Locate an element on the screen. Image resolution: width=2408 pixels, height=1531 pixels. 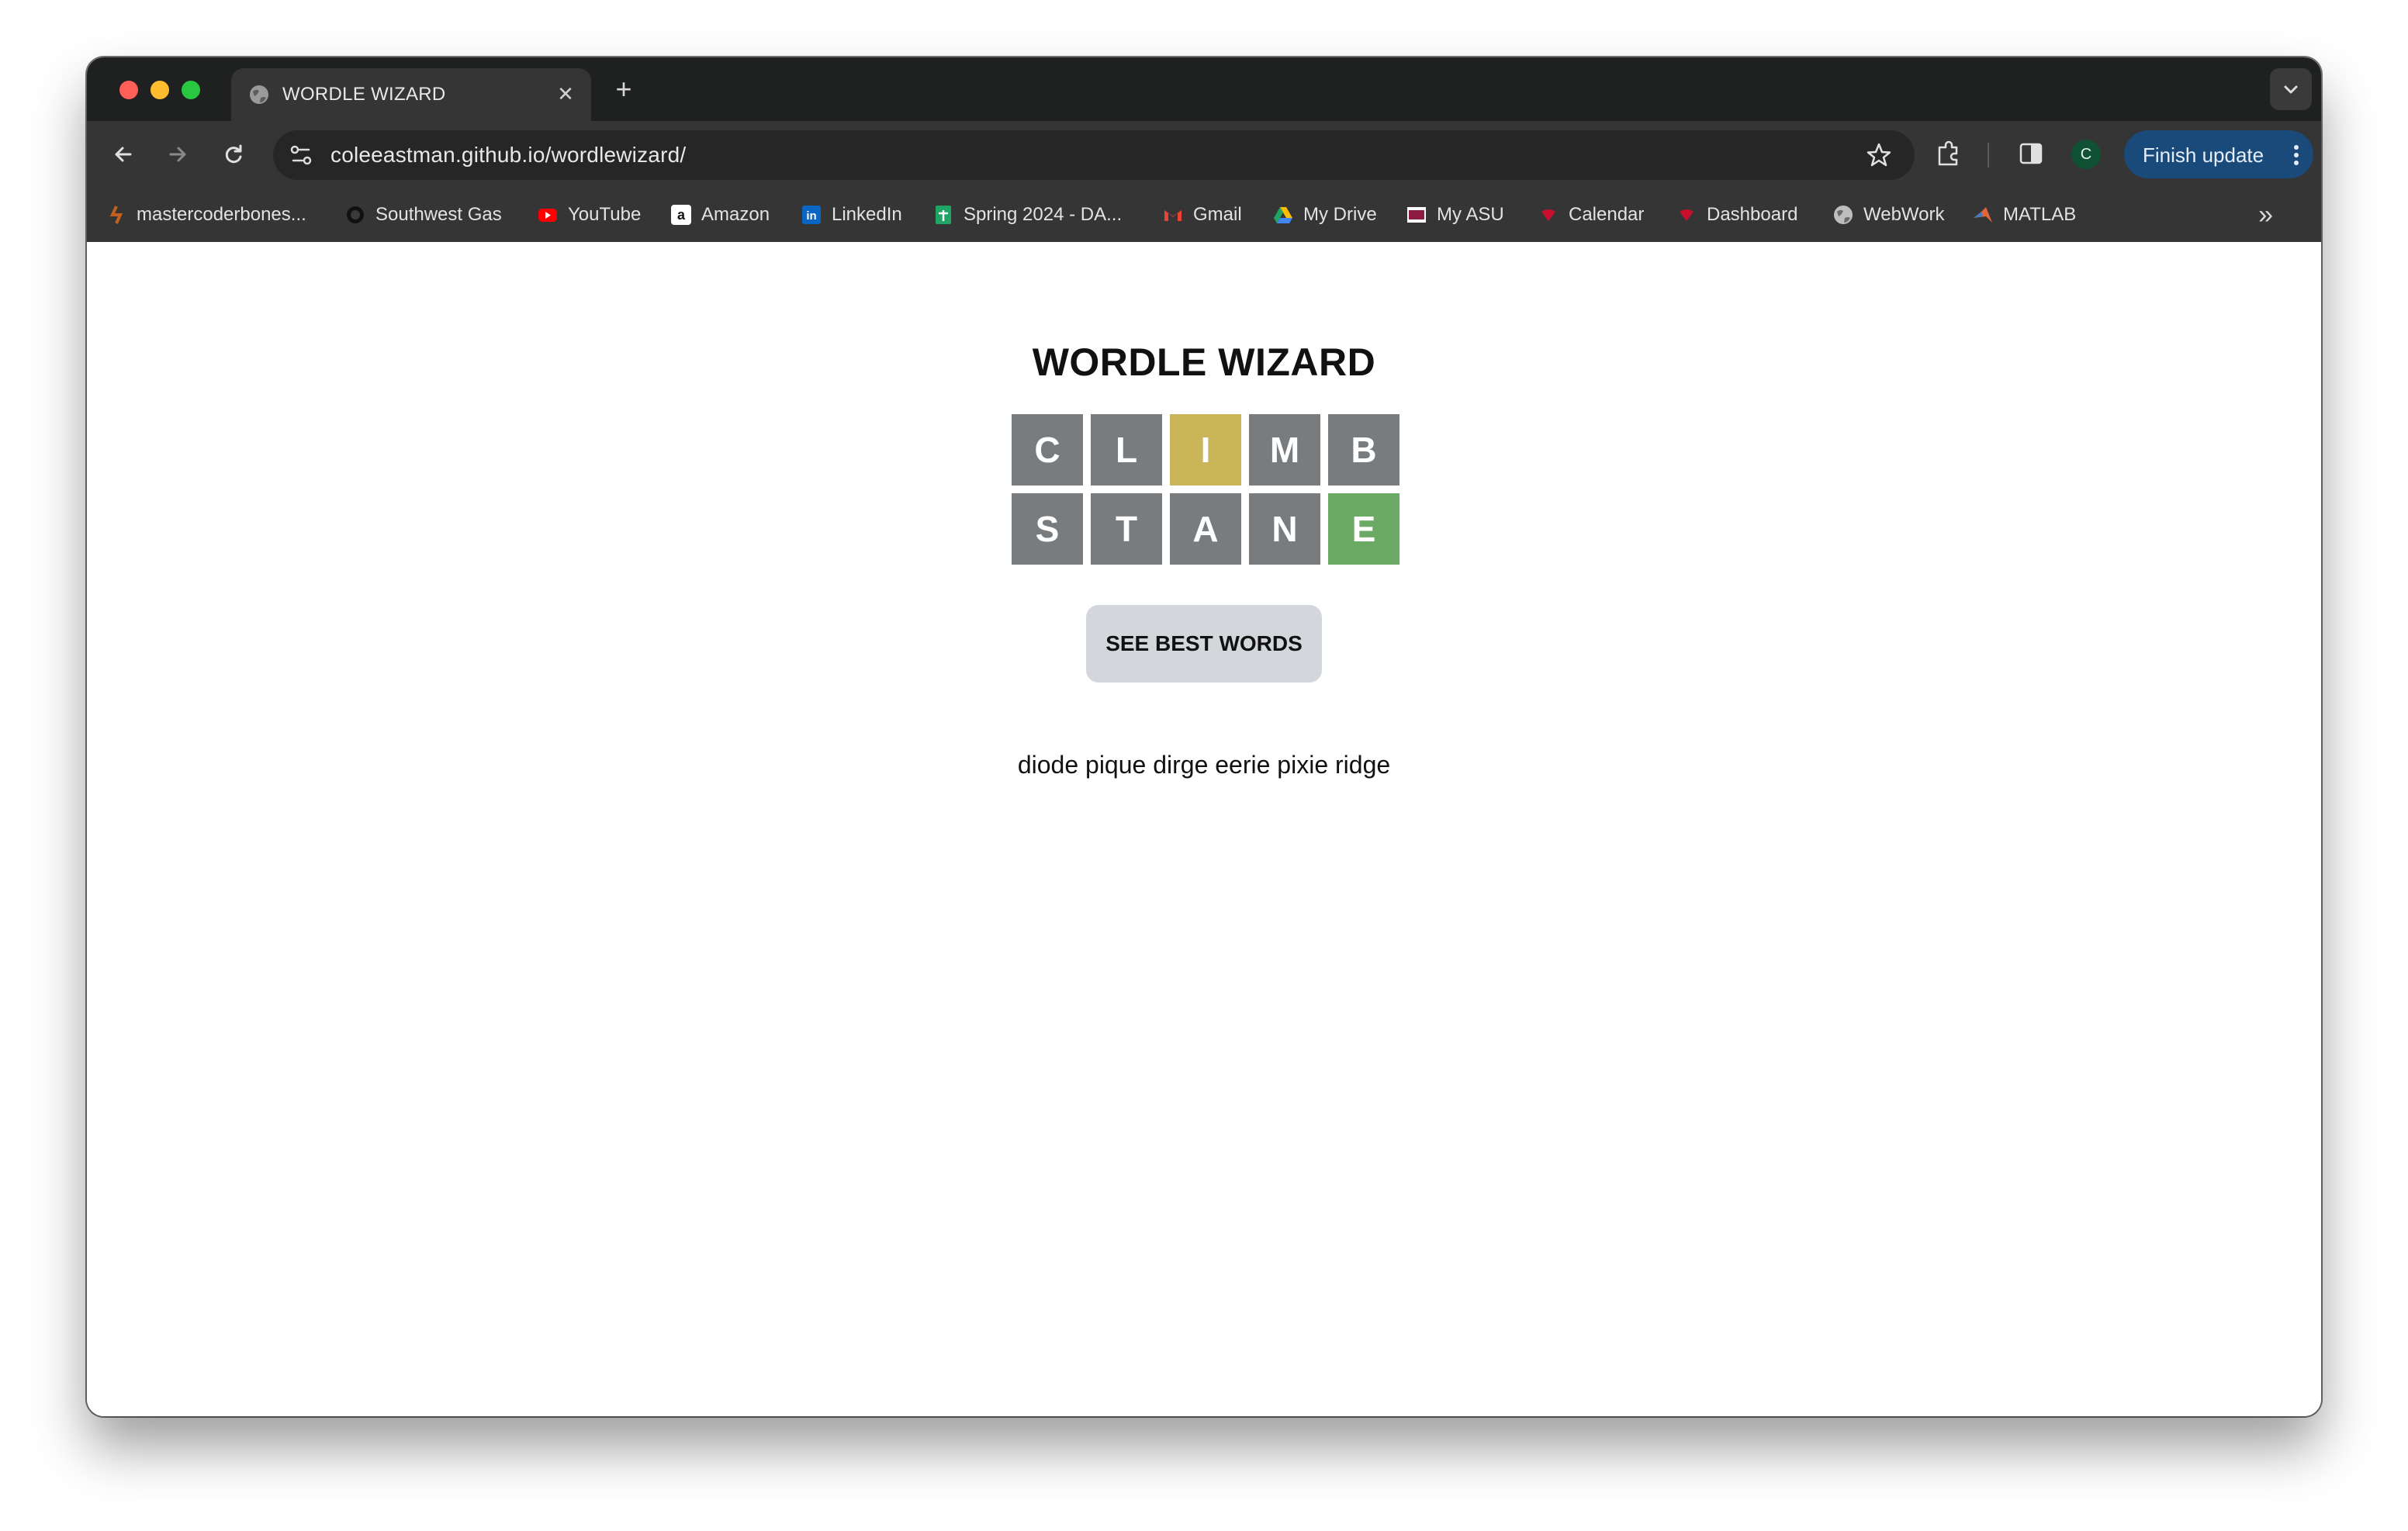
drive-icon is located at coordinates (1283, 215).